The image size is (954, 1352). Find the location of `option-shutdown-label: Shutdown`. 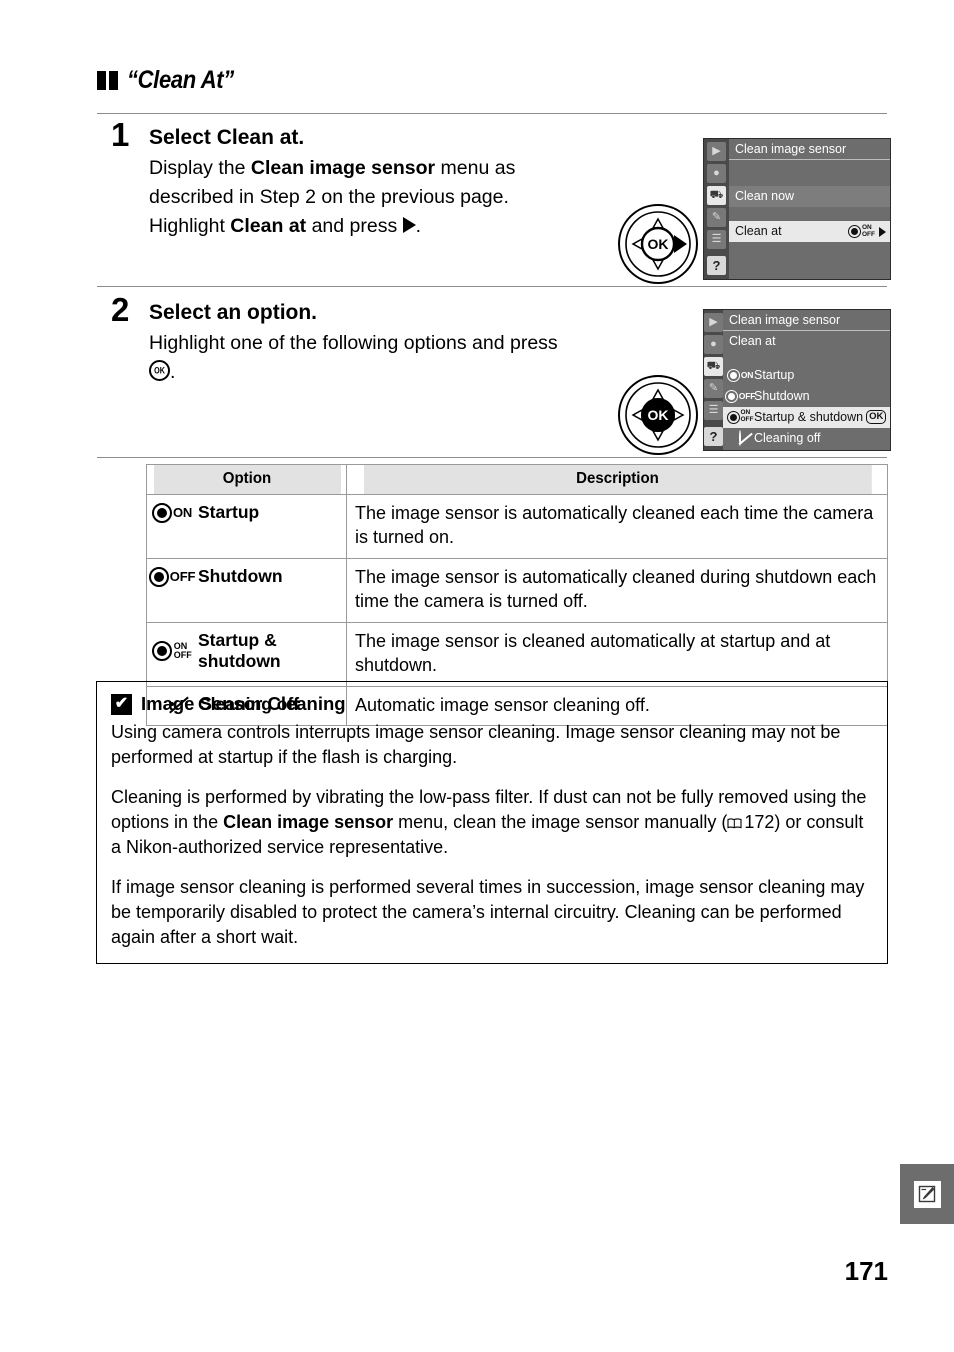

option-shutdown-label: Shutdown is located at coordinates (782, 395).